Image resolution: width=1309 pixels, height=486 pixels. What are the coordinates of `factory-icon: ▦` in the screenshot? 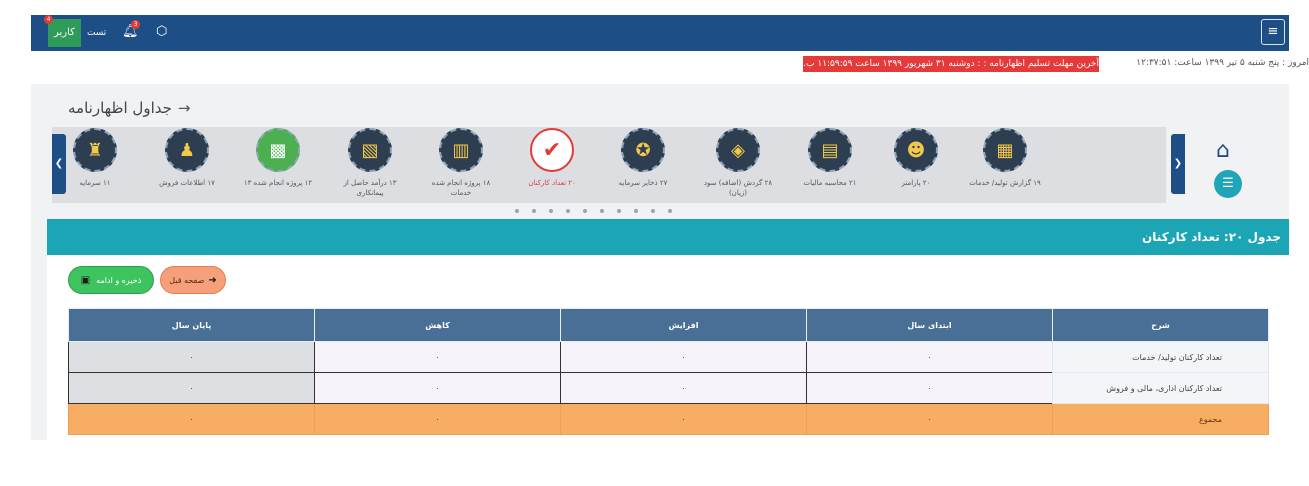 It's located at (1005, 150).